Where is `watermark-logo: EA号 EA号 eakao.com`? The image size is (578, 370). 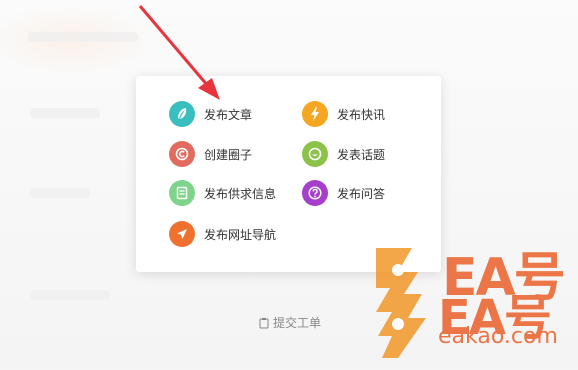
watermark-logo: EA号 EA号 eakao.com is located at coordinates (473, 301).